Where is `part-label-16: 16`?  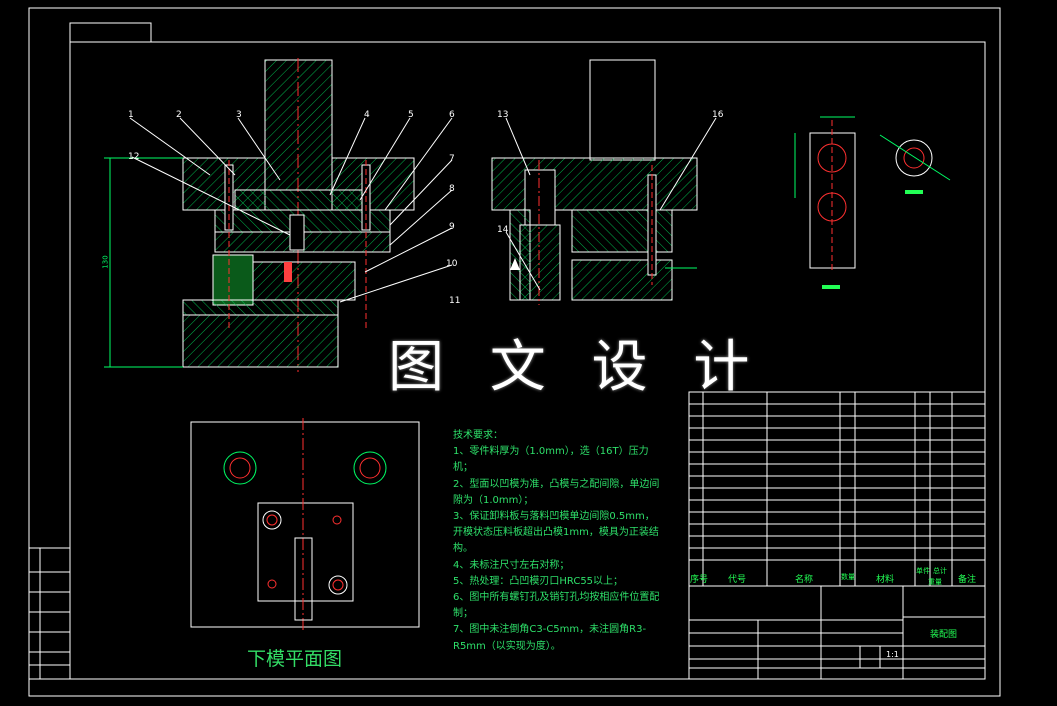
part-label-16: 16 is located at coordinates (718, 115).